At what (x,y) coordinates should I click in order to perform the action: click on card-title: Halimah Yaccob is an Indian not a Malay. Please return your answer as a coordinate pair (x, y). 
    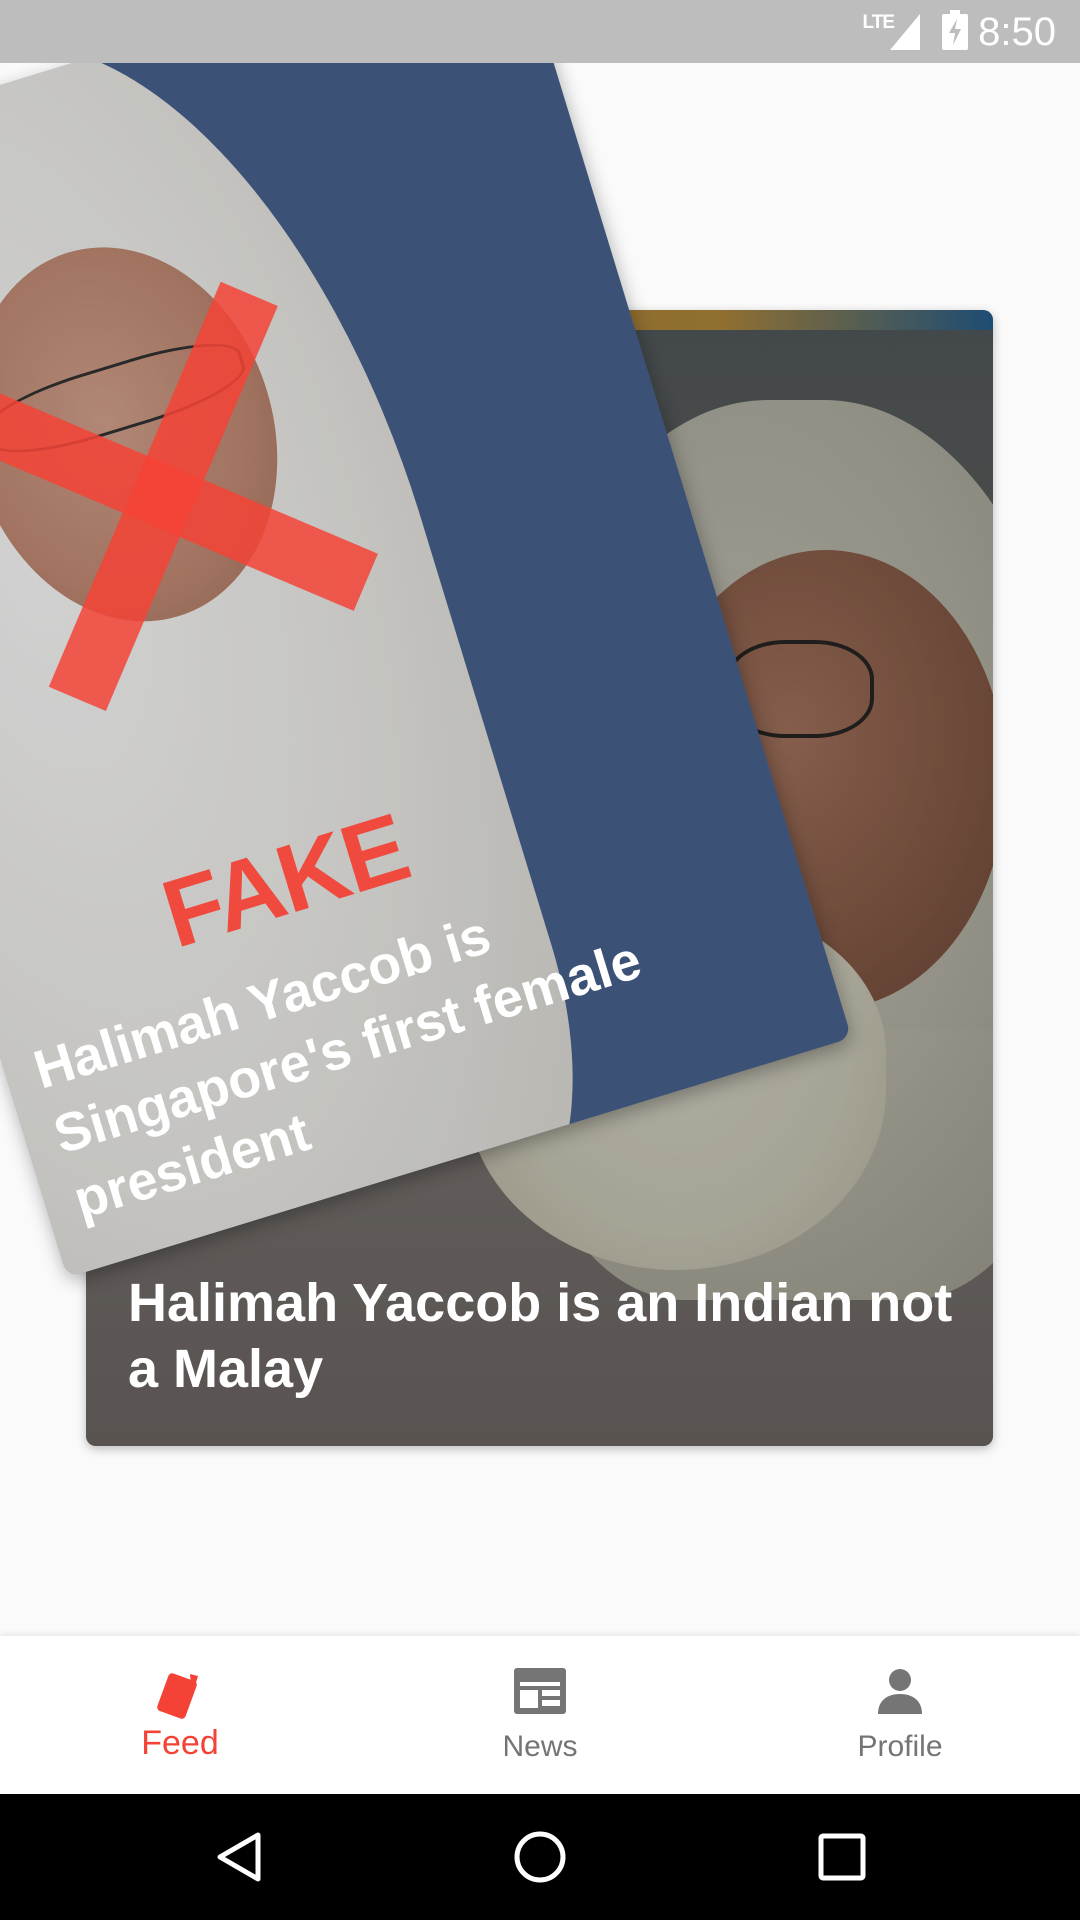
    Looking at the image, I should click on (540, 1336).